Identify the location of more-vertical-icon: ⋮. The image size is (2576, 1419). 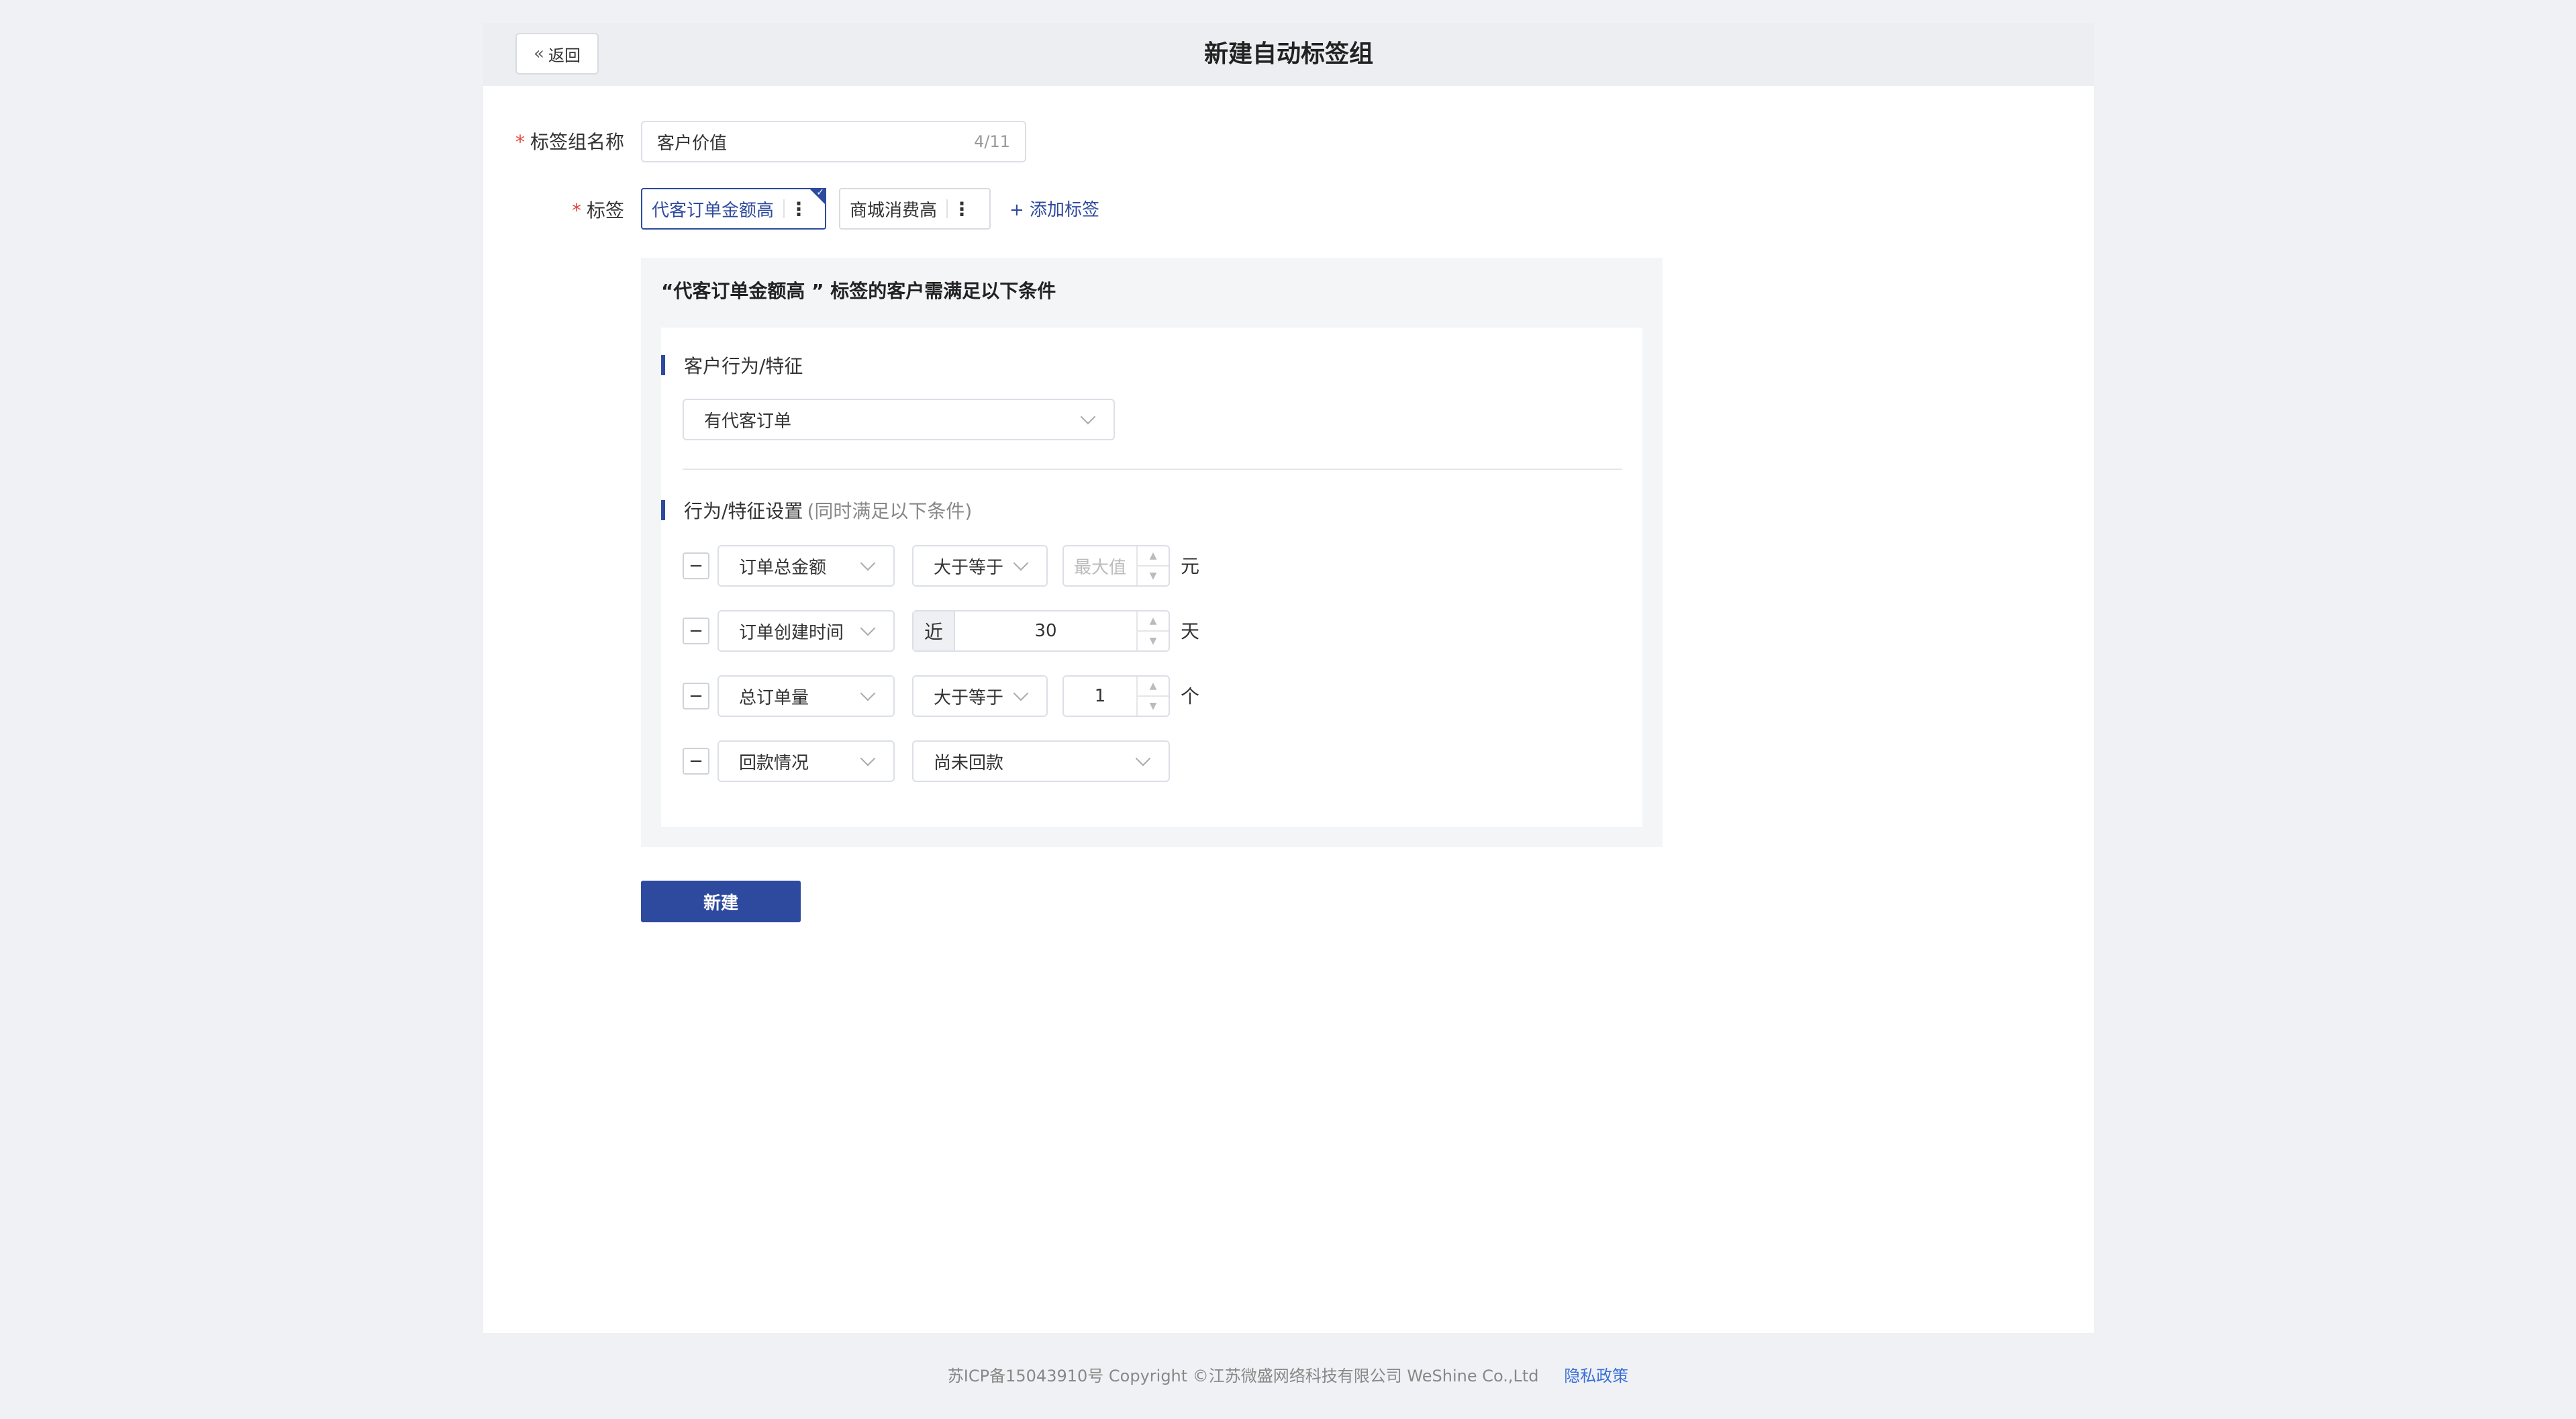
(962, 209).